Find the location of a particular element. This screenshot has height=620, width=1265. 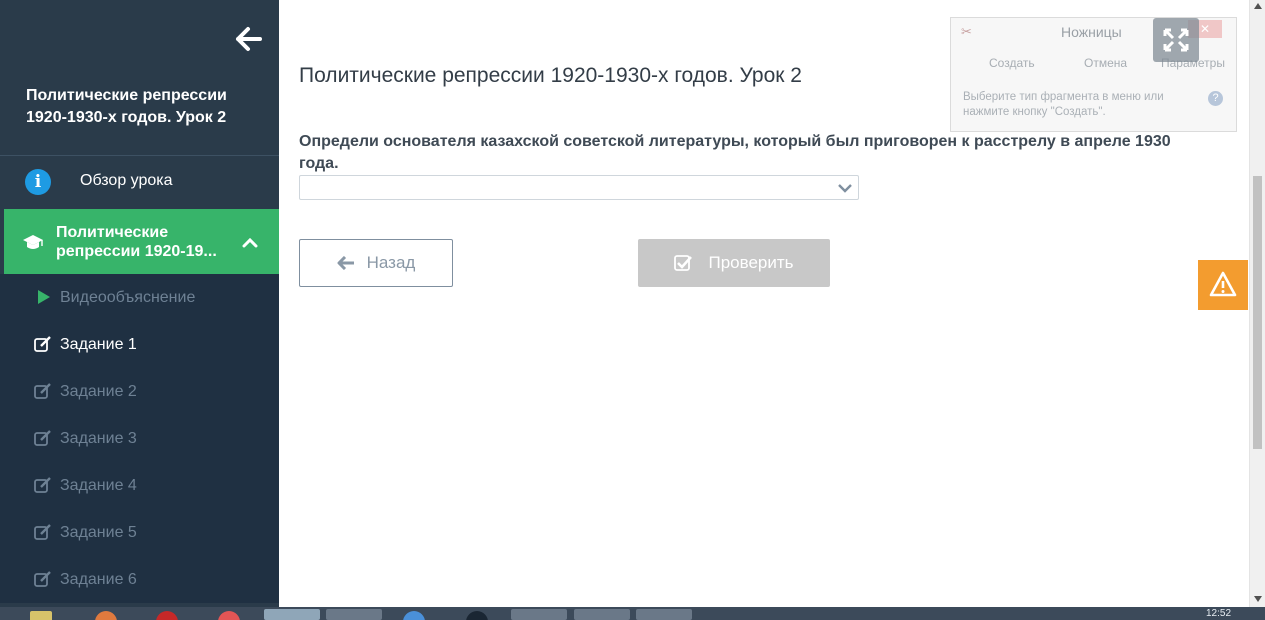

play-icon is located at coordinates (44, 297).